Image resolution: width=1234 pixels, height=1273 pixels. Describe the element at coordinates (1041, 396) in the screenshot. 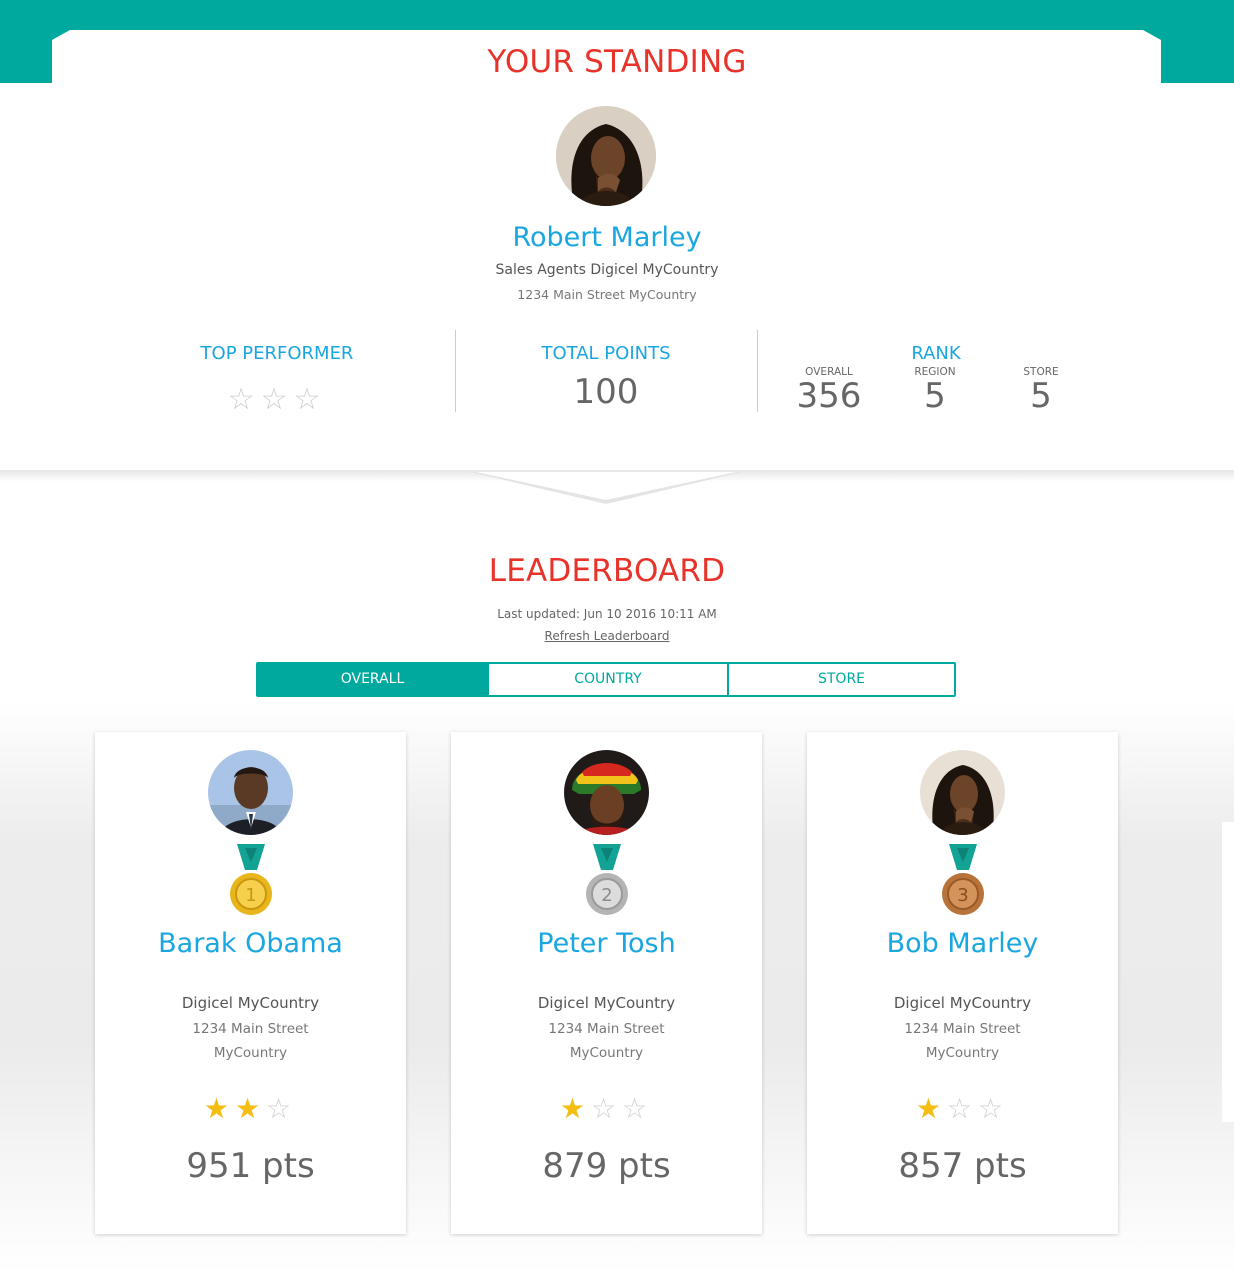

I see `rank-store-value: 5` at that location.